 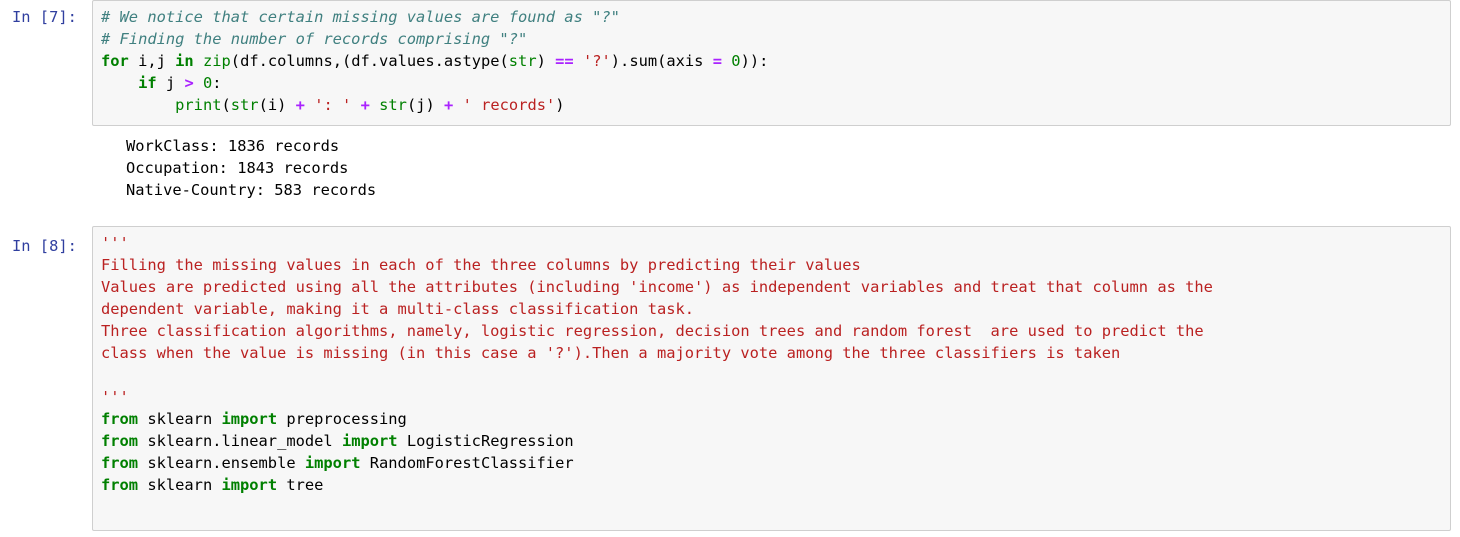 What do you see at coordinates (198, 105) in the screenshot?
I see `code-token: print` at bounding box center [198, 105].